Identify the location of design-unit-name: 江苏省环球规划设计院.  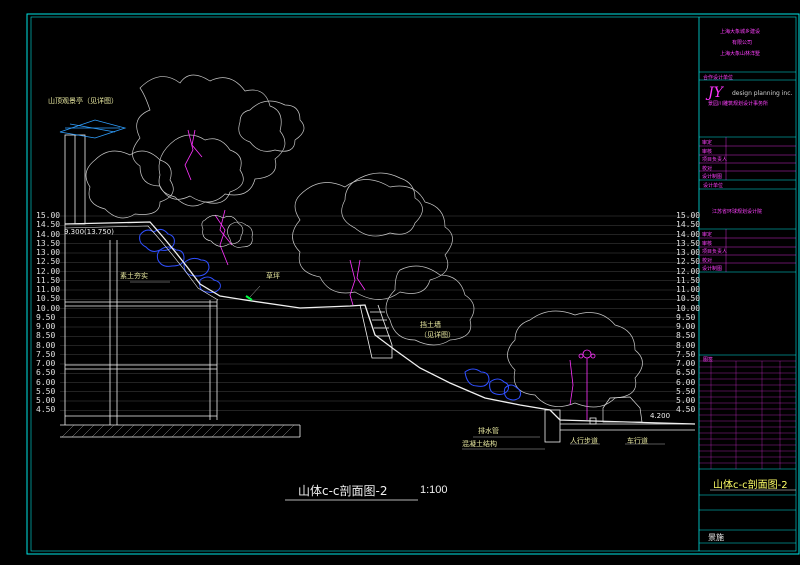
(737, 212).